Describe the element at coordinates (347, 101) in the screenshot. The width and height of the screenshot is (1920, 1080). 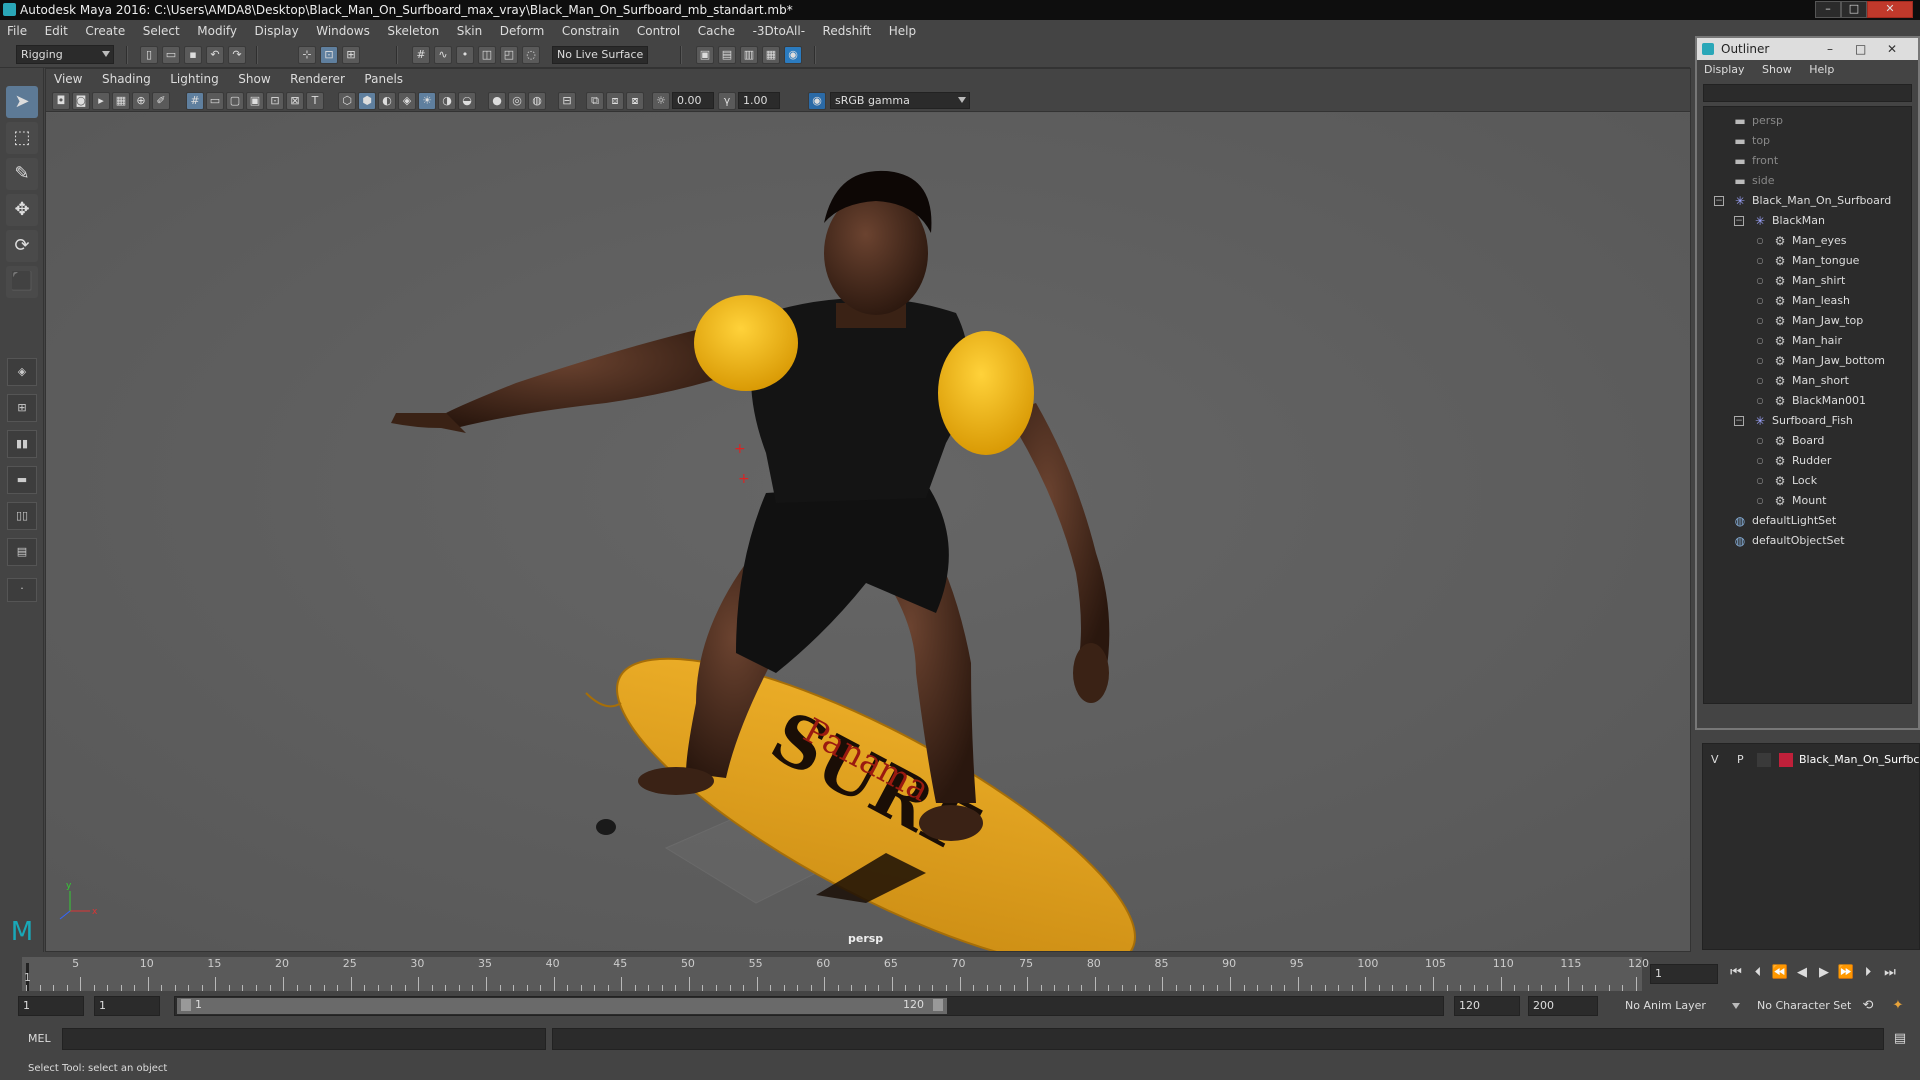
I see `wireframe-icon: ⬡` at that location.